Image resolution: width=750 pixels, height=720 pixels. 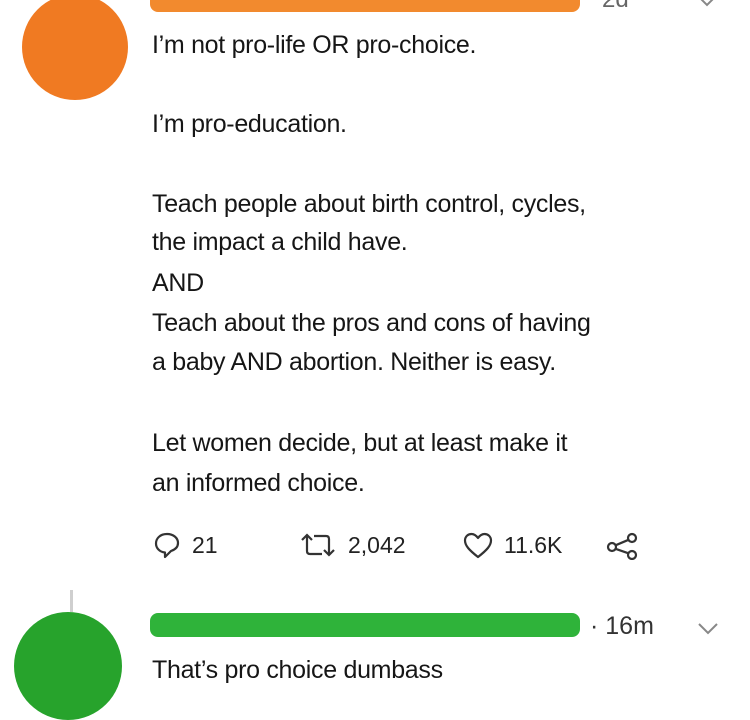 What do you see at coordinates (533, 544) in the screenshot?
I see `like-count: 11.6K` at bounding box center [533, 544].